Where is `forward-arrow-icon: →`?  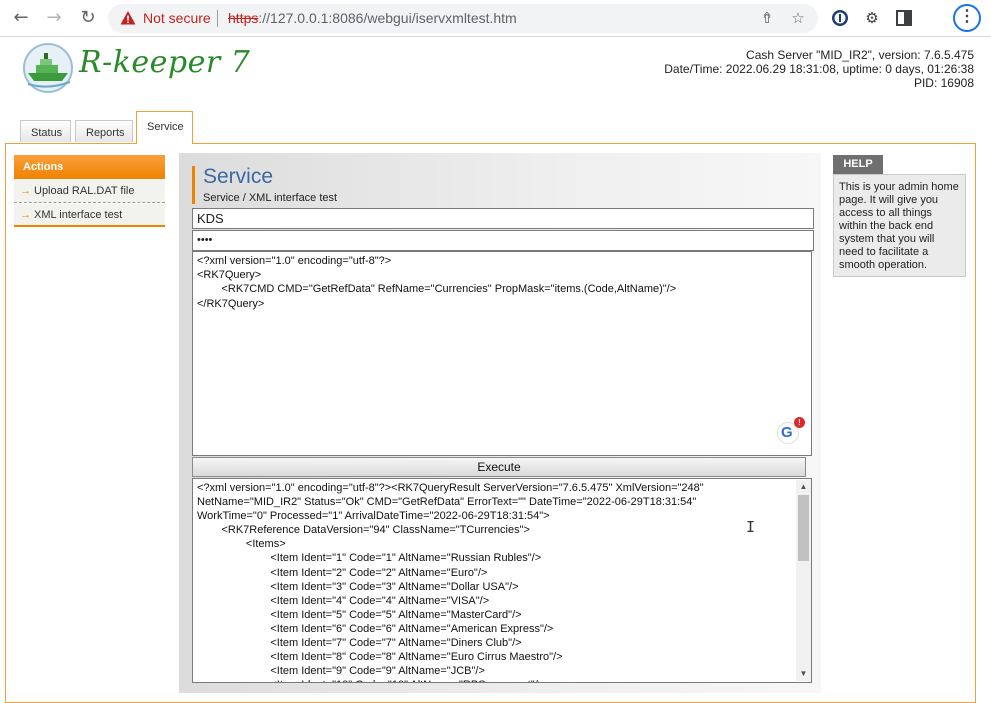 forward-arrow-icon: → is located at coordinates (54, 18).